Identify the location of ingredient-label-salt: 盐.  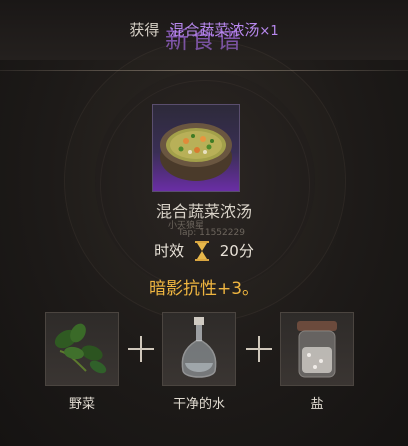
(317, 404).